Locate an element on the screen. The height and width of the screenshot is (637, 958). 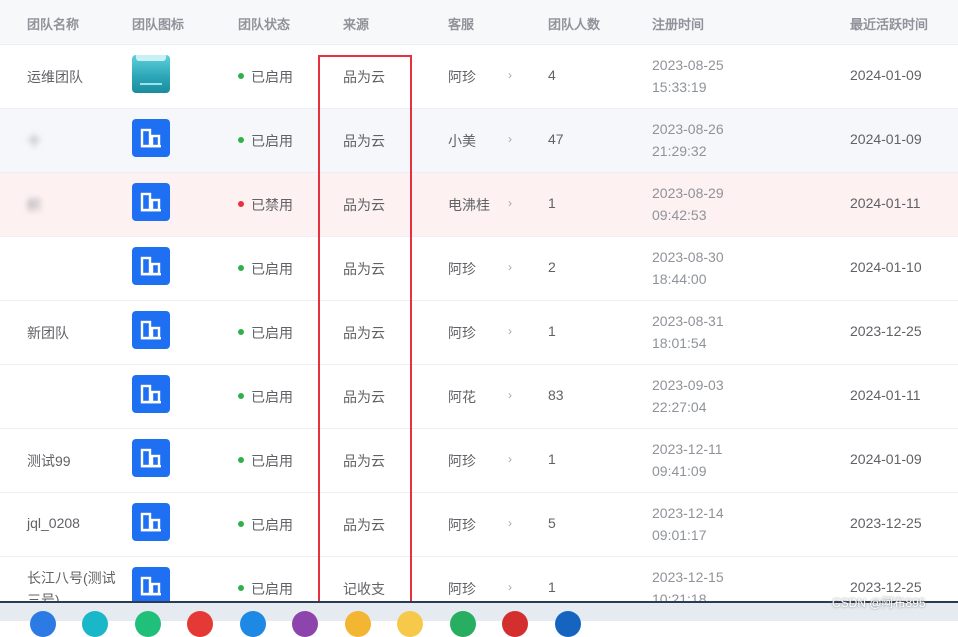
member-count: 47 is located at coordinates (556, 139).